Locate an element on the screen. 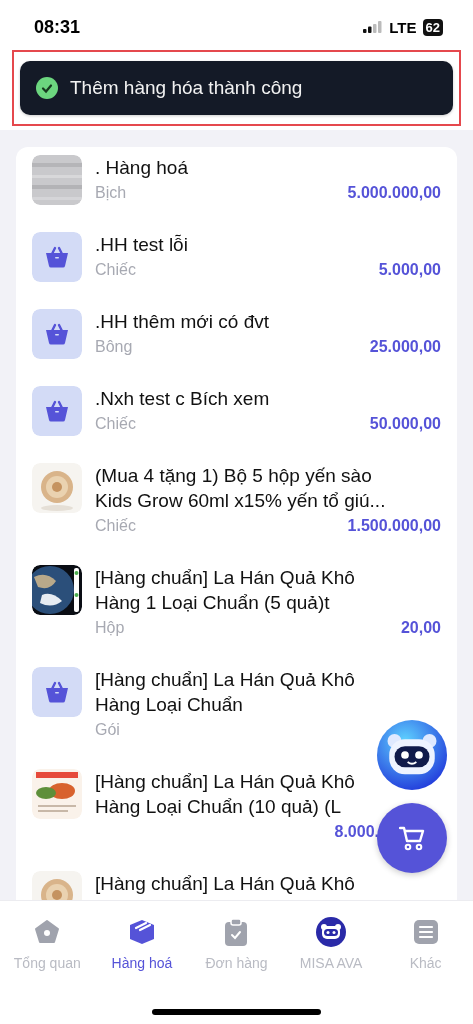 This screenshot has height=1024, width=473. clipboard-icon is located at coordinates (236, 932).